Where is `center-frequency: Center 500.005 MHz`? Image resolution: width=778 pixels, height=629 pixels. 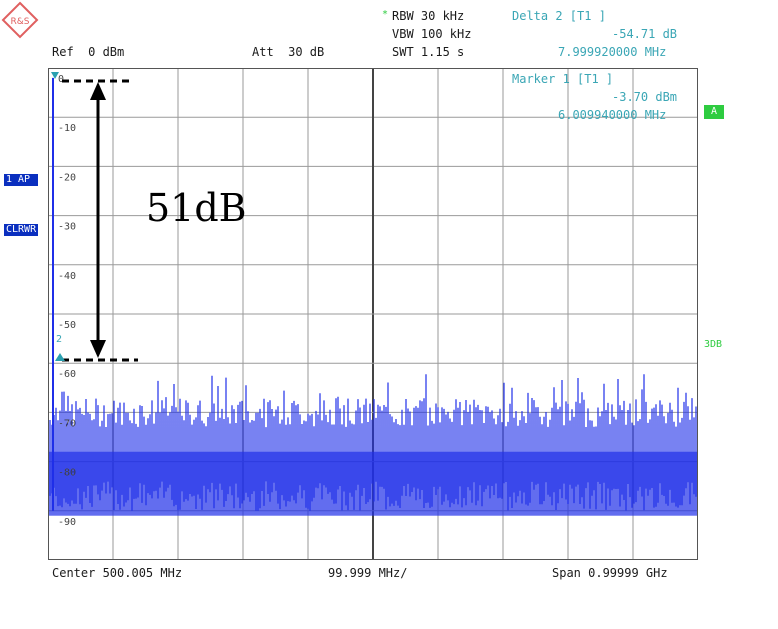 center-frequency: Center 500.005 MHz is located at coordinates (117, 573).